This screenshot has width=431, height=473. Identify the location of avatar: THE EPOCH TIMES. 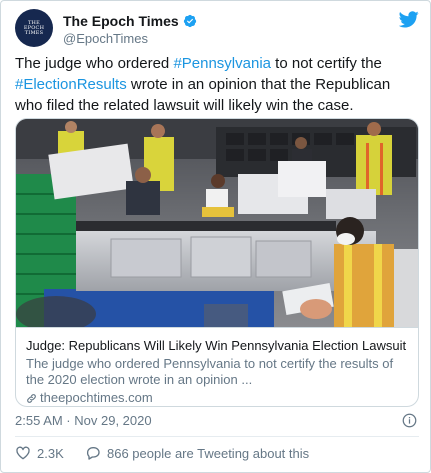
(34, 28).